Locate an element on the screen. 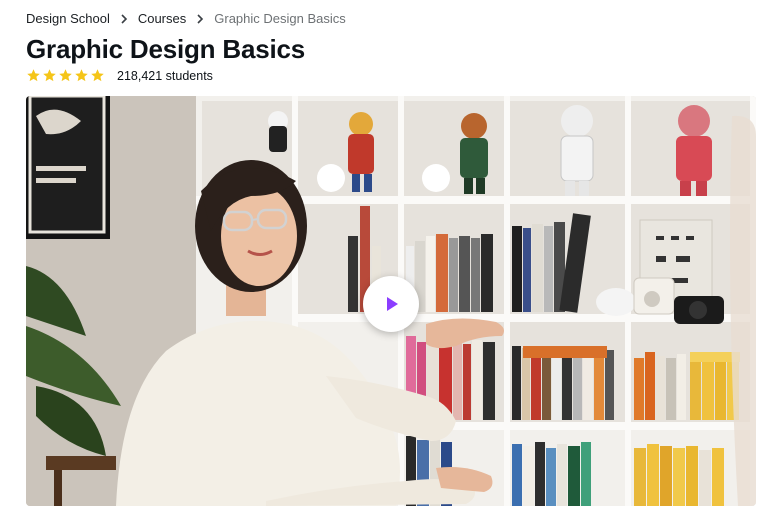  play-icon is located at coordinates (391, 304).